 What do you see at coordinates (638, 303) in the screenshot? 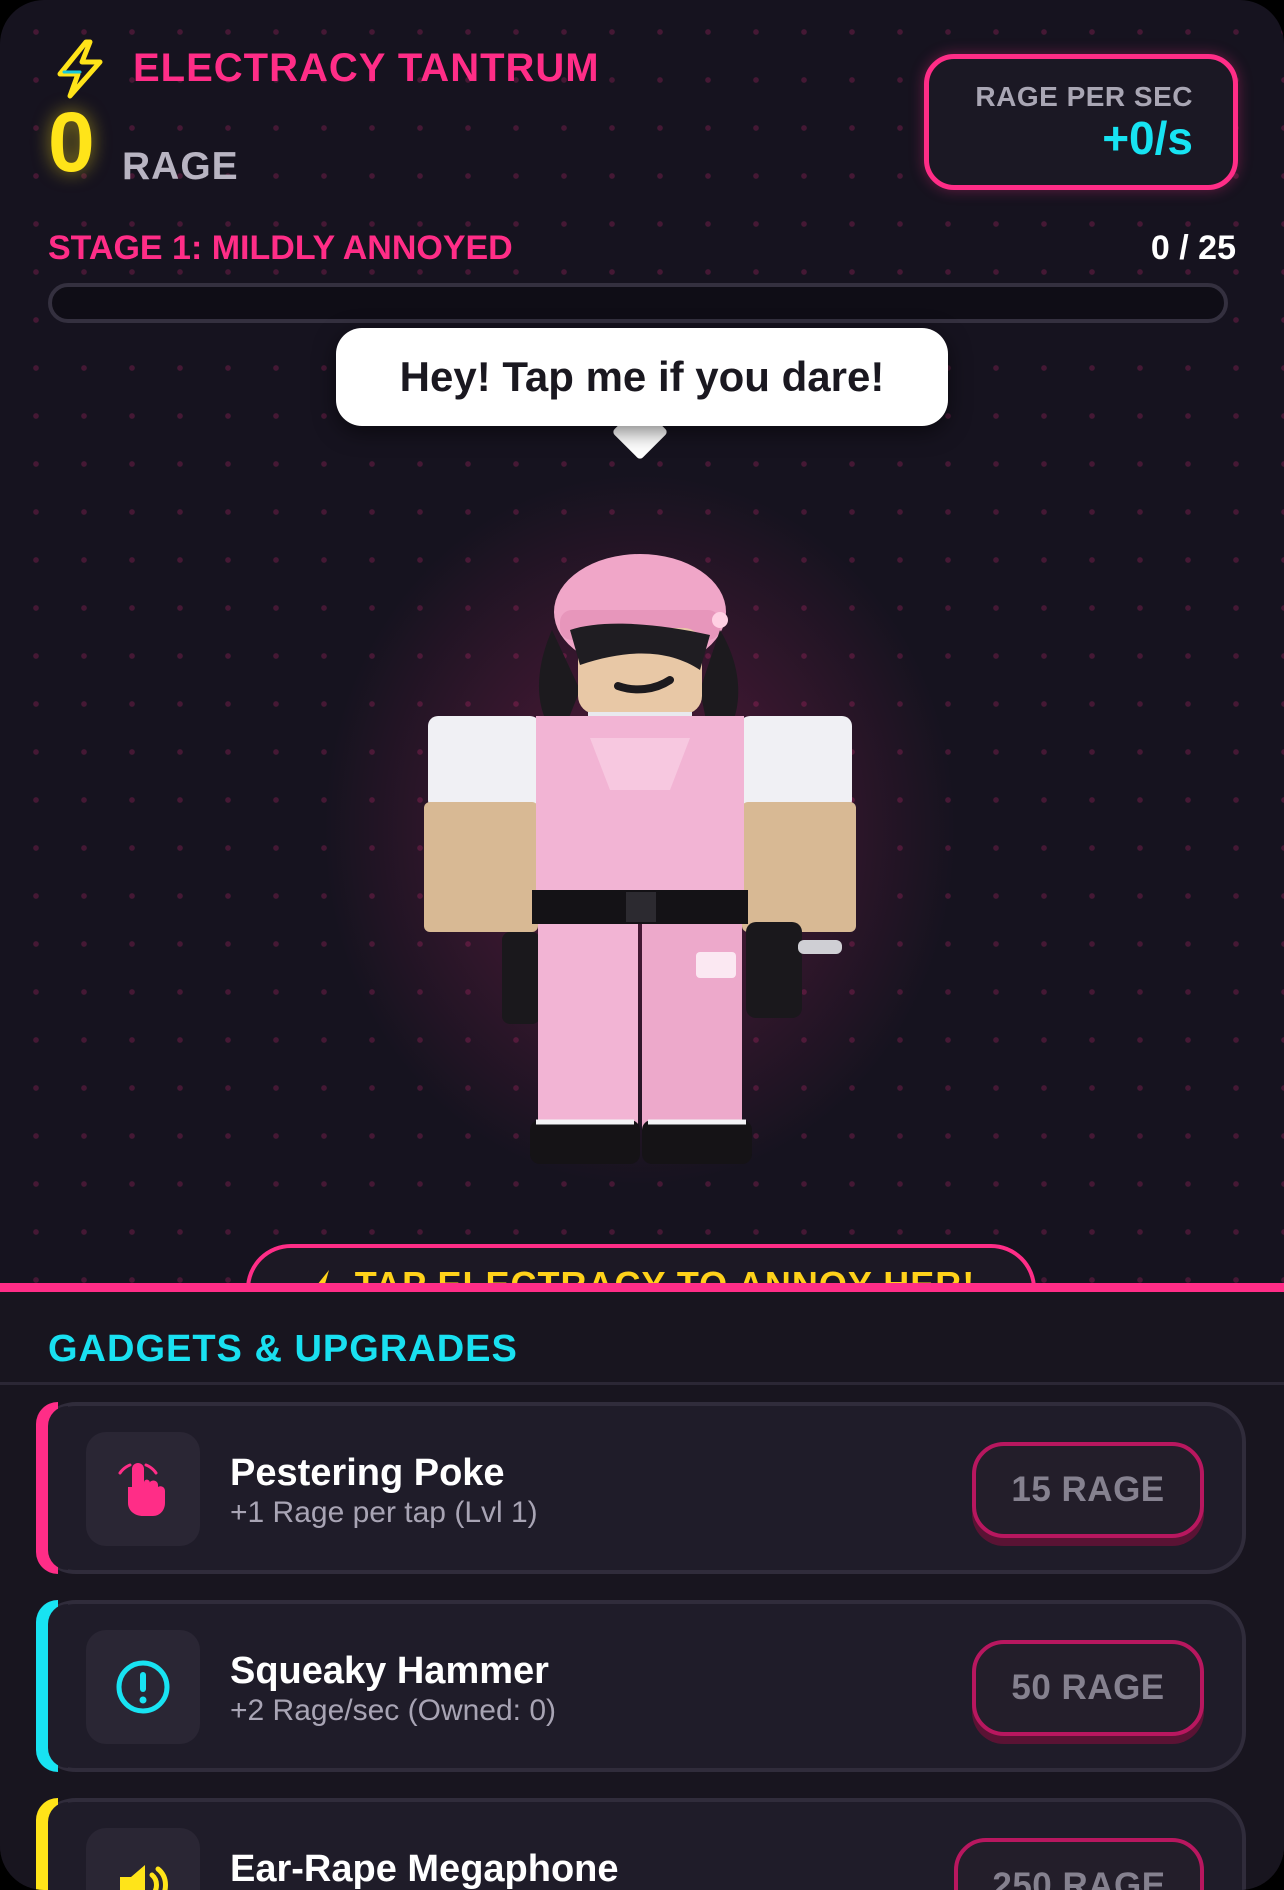
I see `stage-progress-bar` at bounding box center [638, 303].